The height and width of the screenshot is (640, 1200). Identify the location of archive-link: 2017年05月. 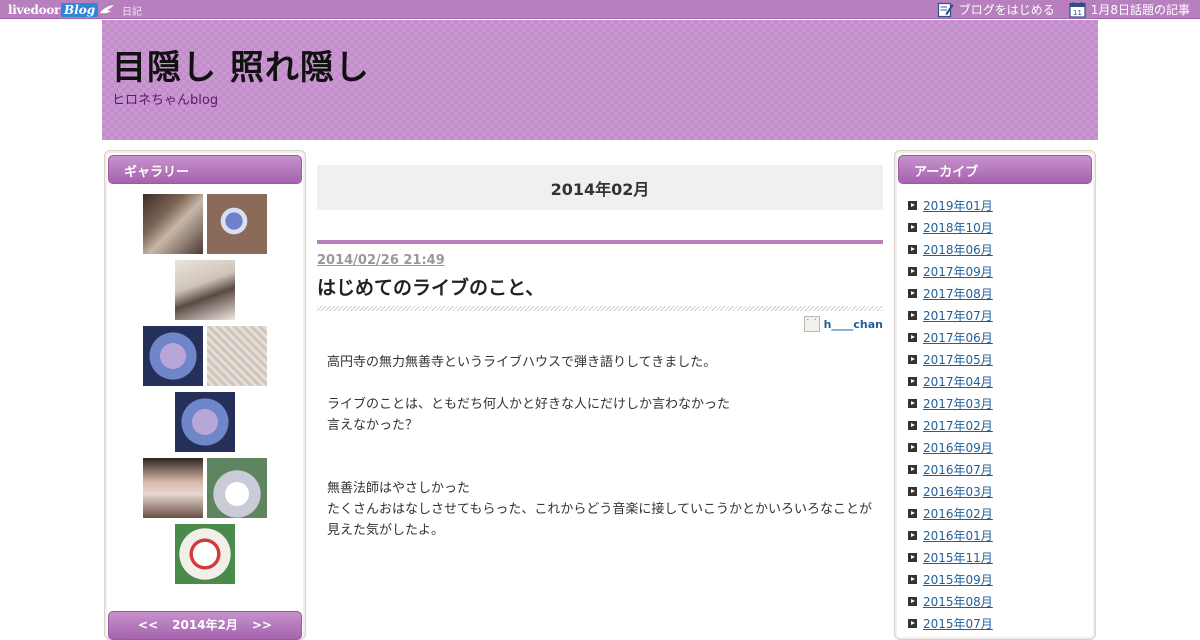
(958, 359).